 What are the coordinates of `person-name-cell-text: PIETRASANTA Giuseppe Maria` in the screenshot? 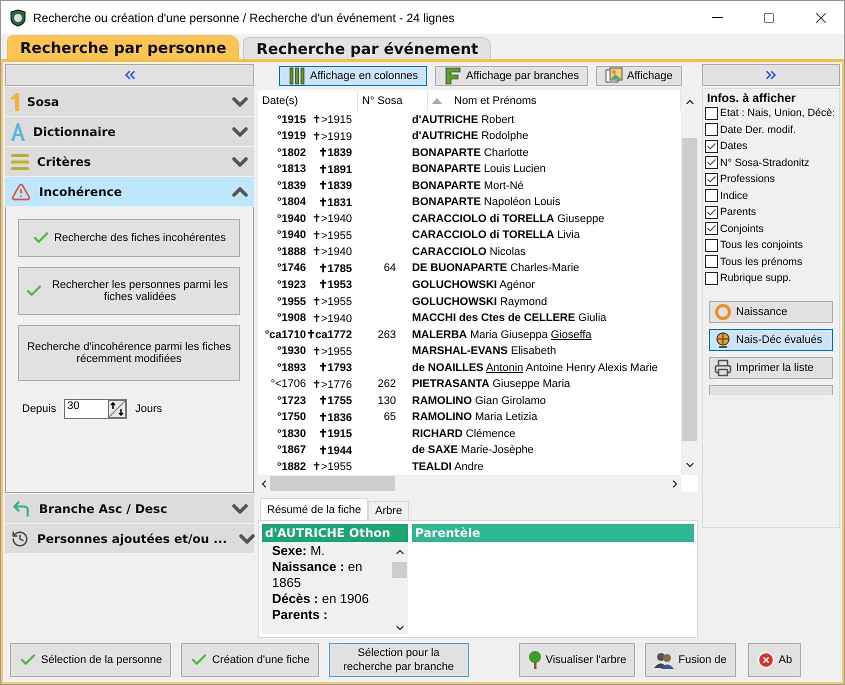 It's located at (491, 384).